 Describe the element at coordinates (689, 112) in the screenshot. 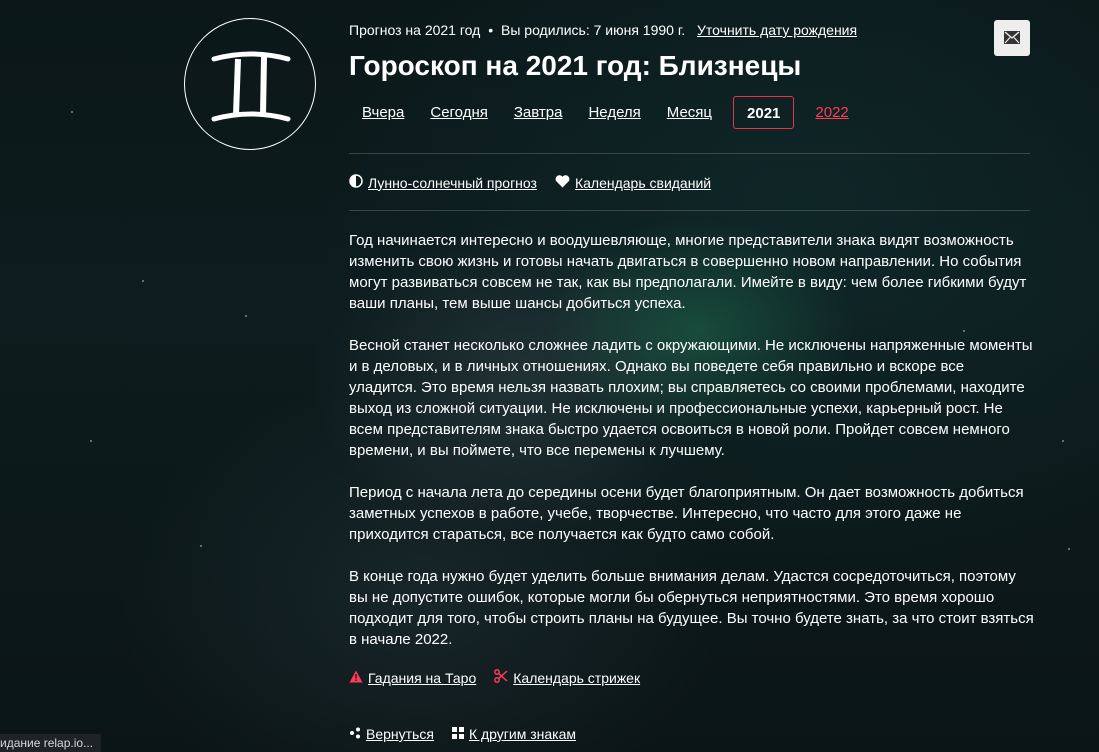

I see `tab-month: Месяц` at that location.